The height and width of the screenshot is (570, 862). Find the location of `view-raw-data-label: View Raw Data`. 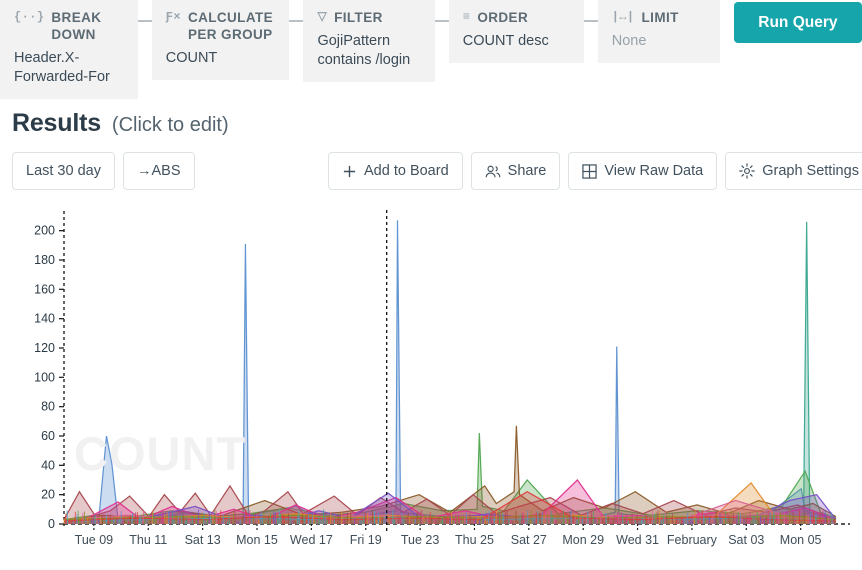

view-raw-data-label: View Raw Data is located at coordinates (654, 171).